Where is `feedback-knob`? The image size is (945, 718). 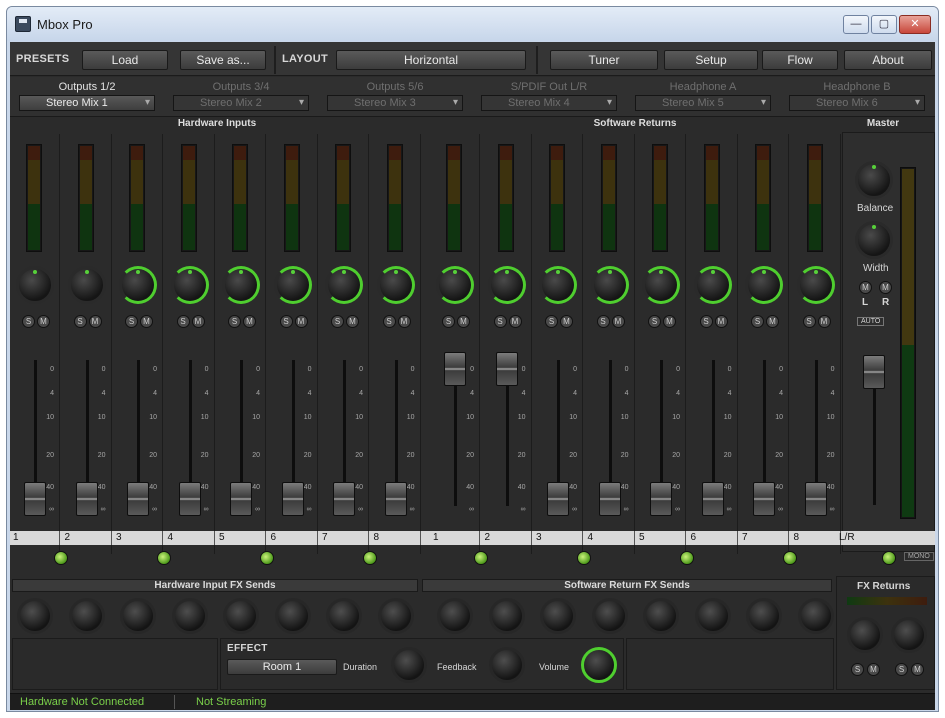
feedback-knob is located at coordinates (507, 665).